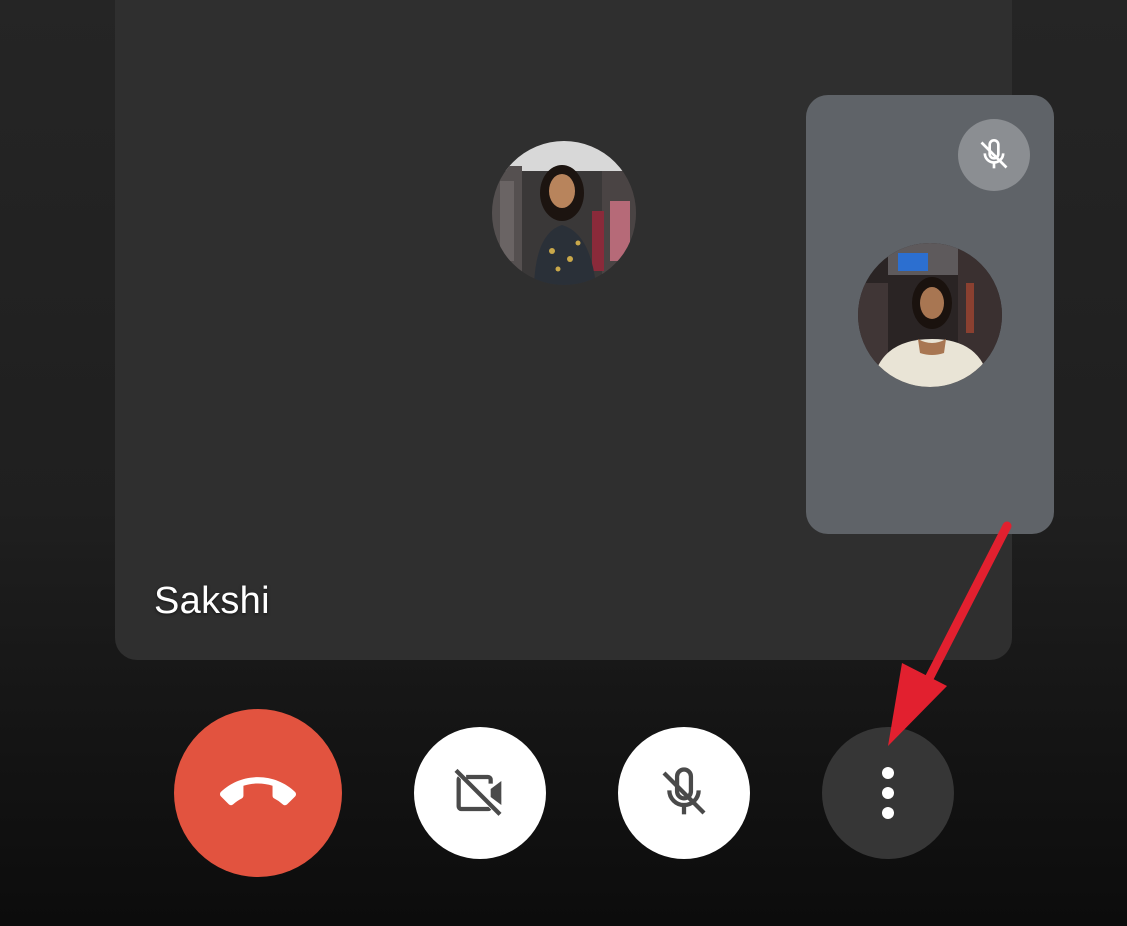 Image resolution: width=1127 pixels, height=926 pixels. Describe the element at coordinates (212, 601) in the screenshot. I see `participant-name: Sakshi` at that location.